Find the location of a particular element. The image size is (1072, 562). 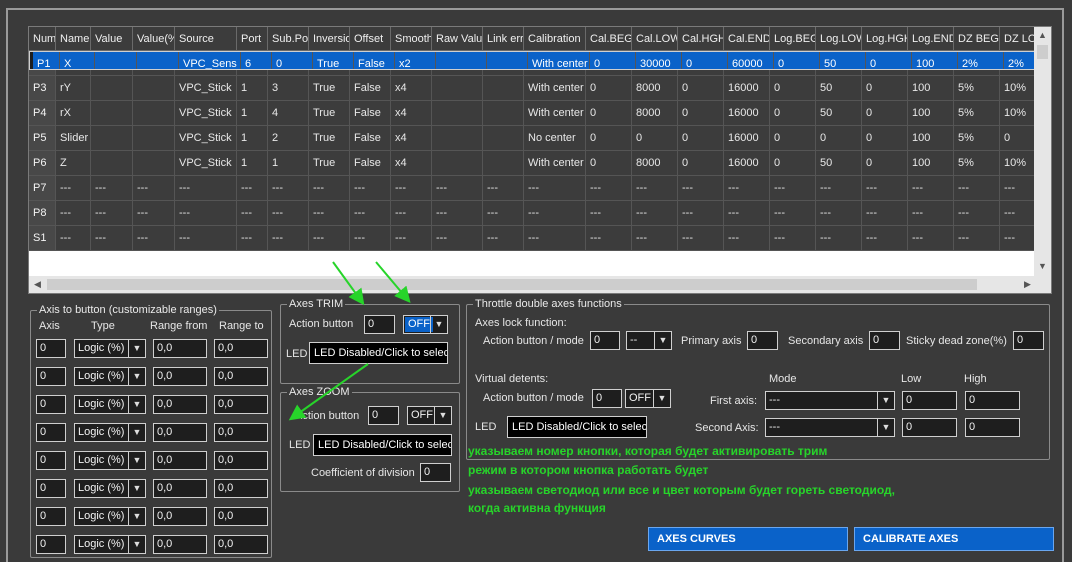

row-number-cell: P1 is located at coordinates (46, 60).